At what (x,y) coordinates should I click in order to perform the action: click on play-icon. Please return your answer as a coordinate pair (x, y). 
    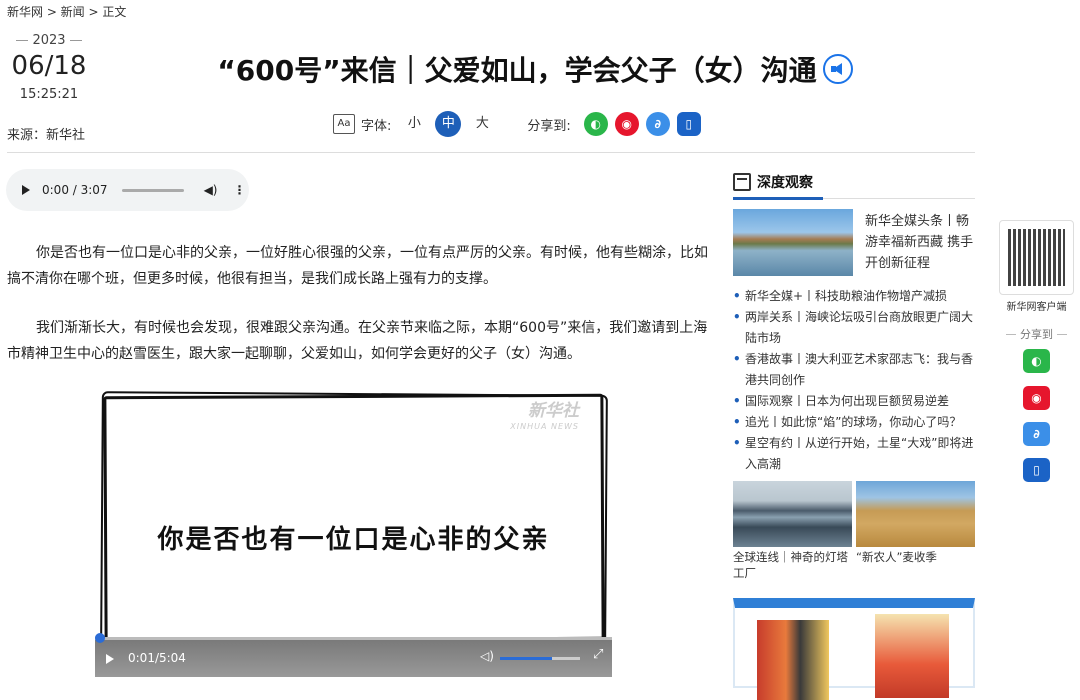
    Looking at the image, I should click on (26, 190).